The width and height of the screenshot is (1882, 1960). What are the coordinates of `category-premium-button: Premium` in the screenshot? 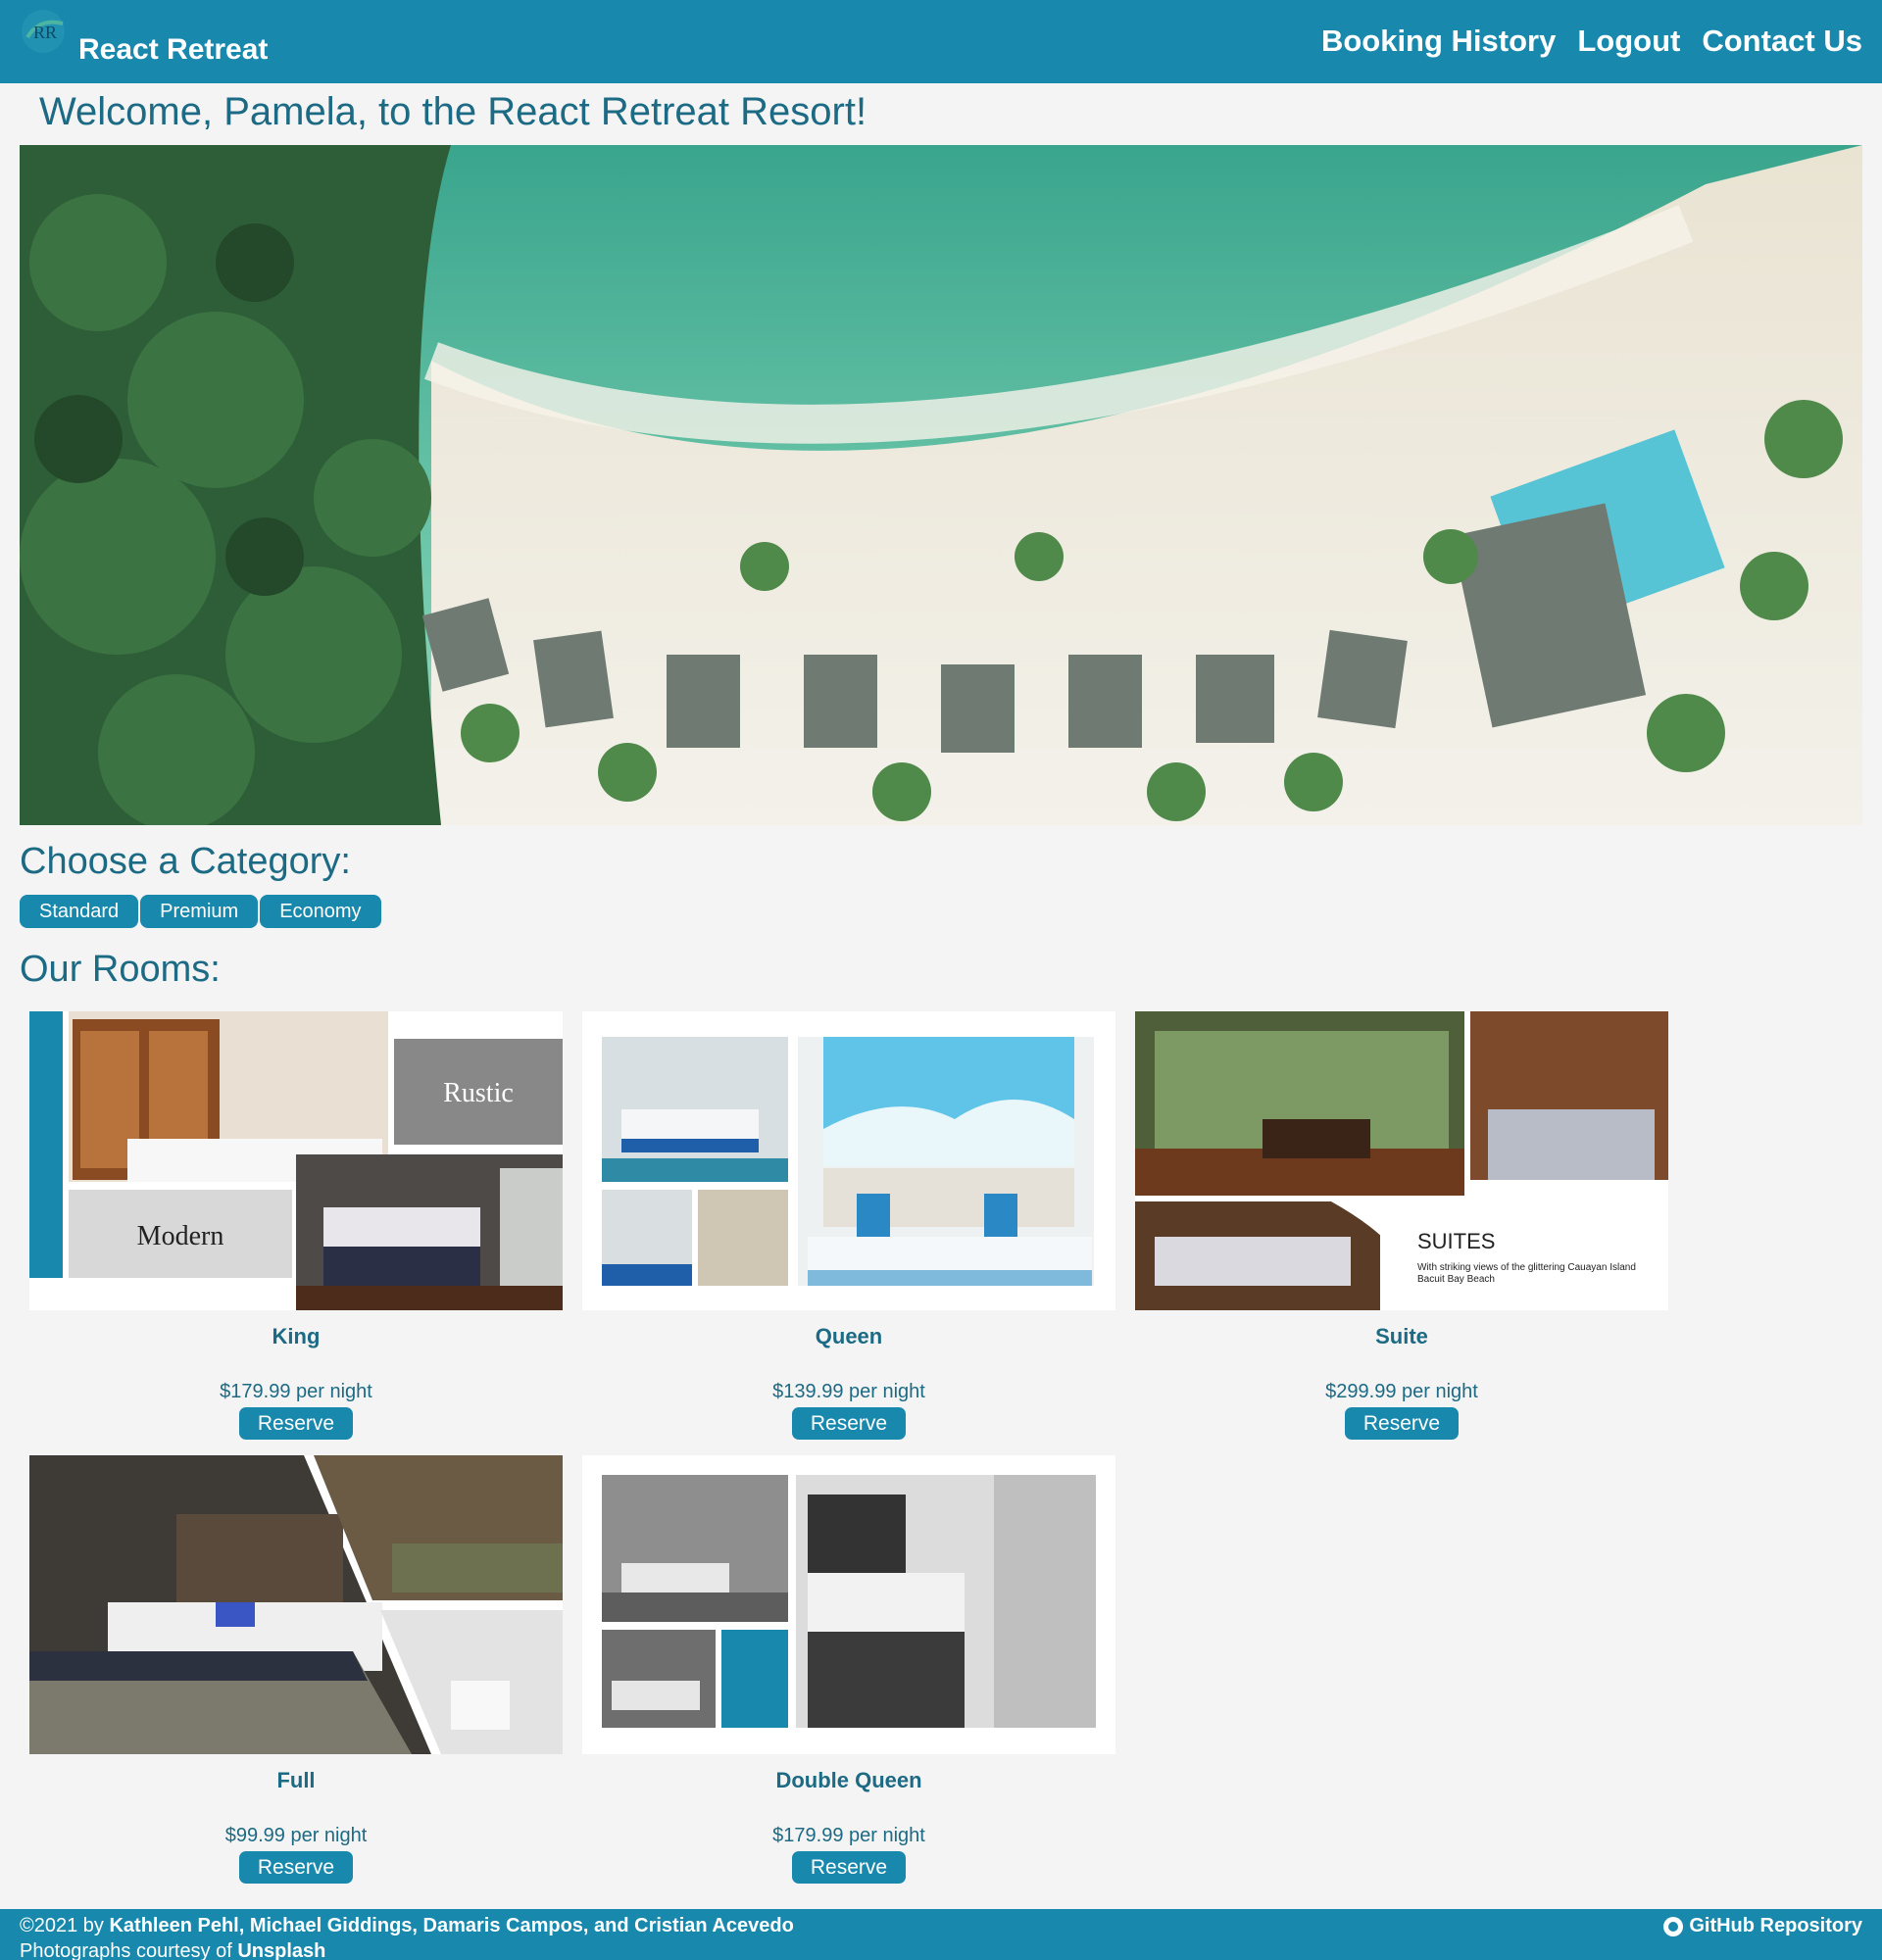 It's located at (200, 911).